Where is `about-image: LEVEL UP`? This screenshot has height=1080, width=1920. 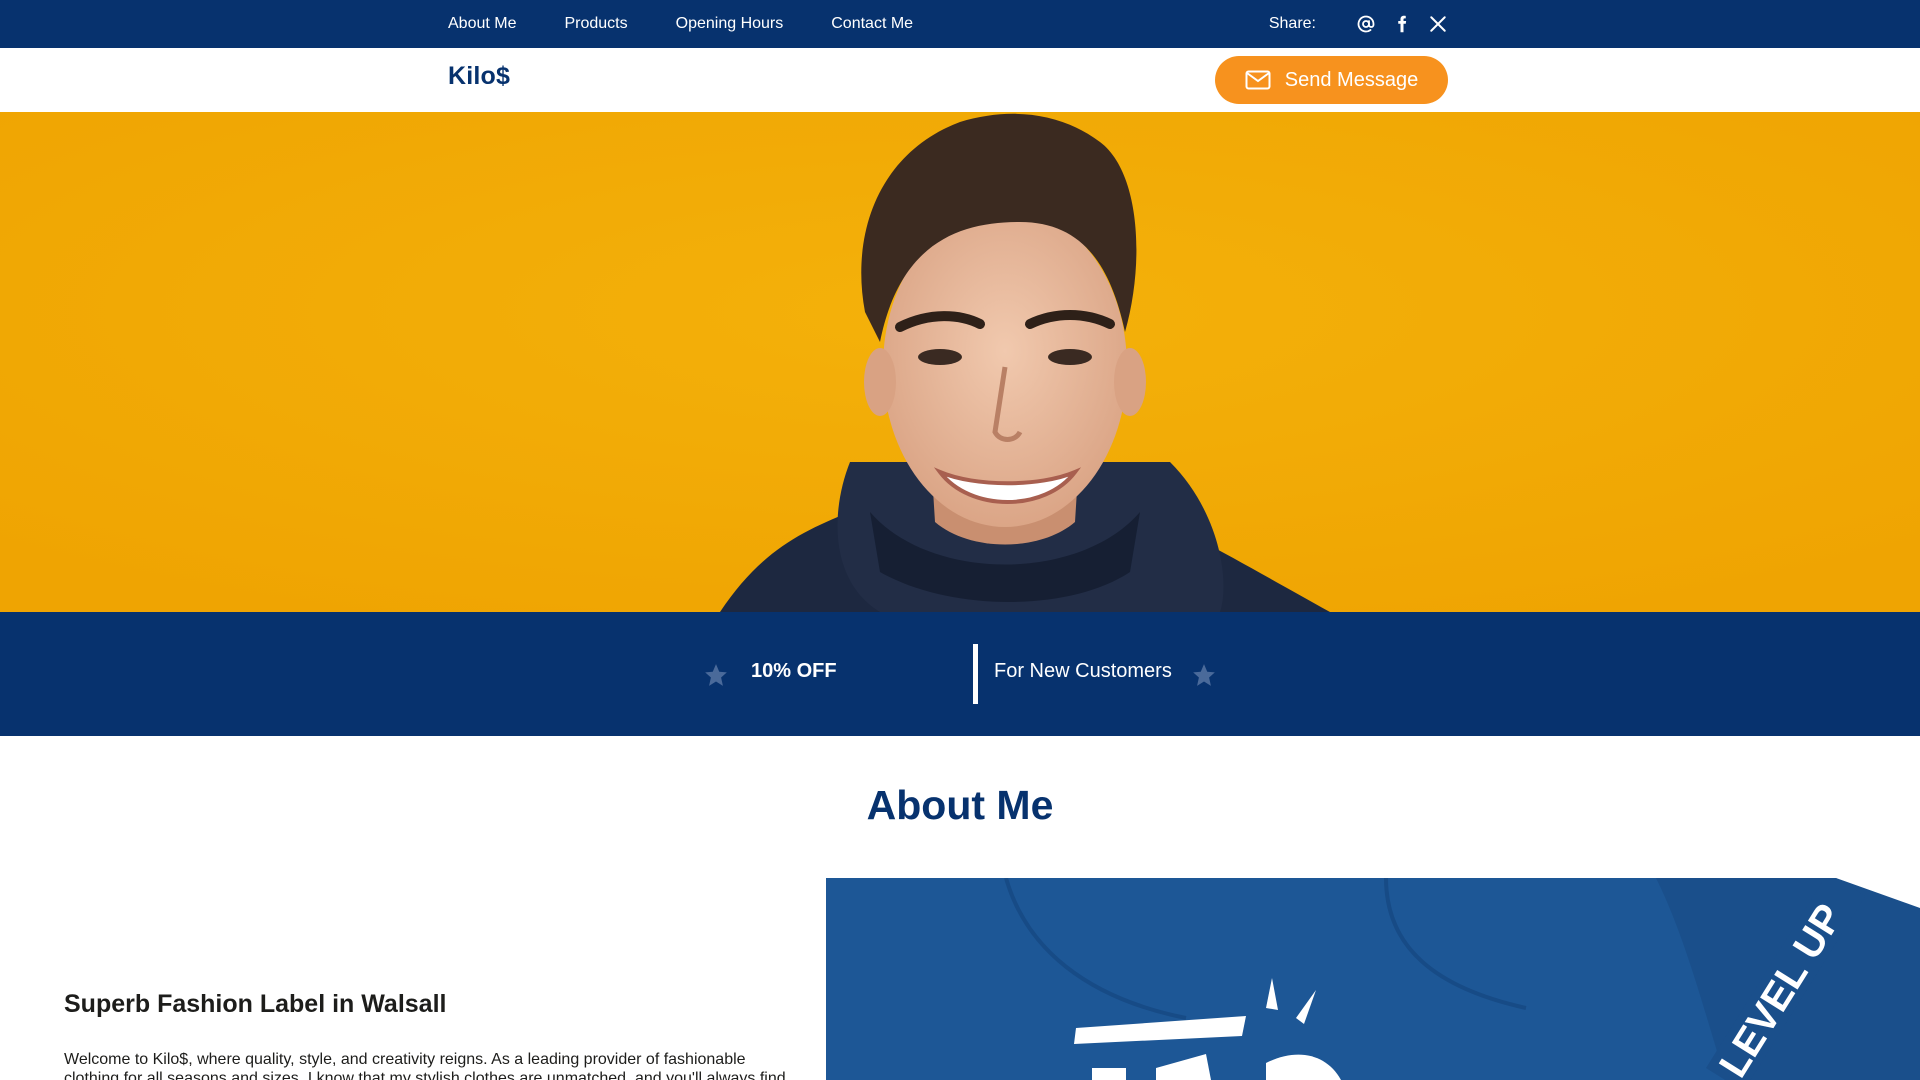 about-image: LEVEL UP is located at coordinates (1373, 979).